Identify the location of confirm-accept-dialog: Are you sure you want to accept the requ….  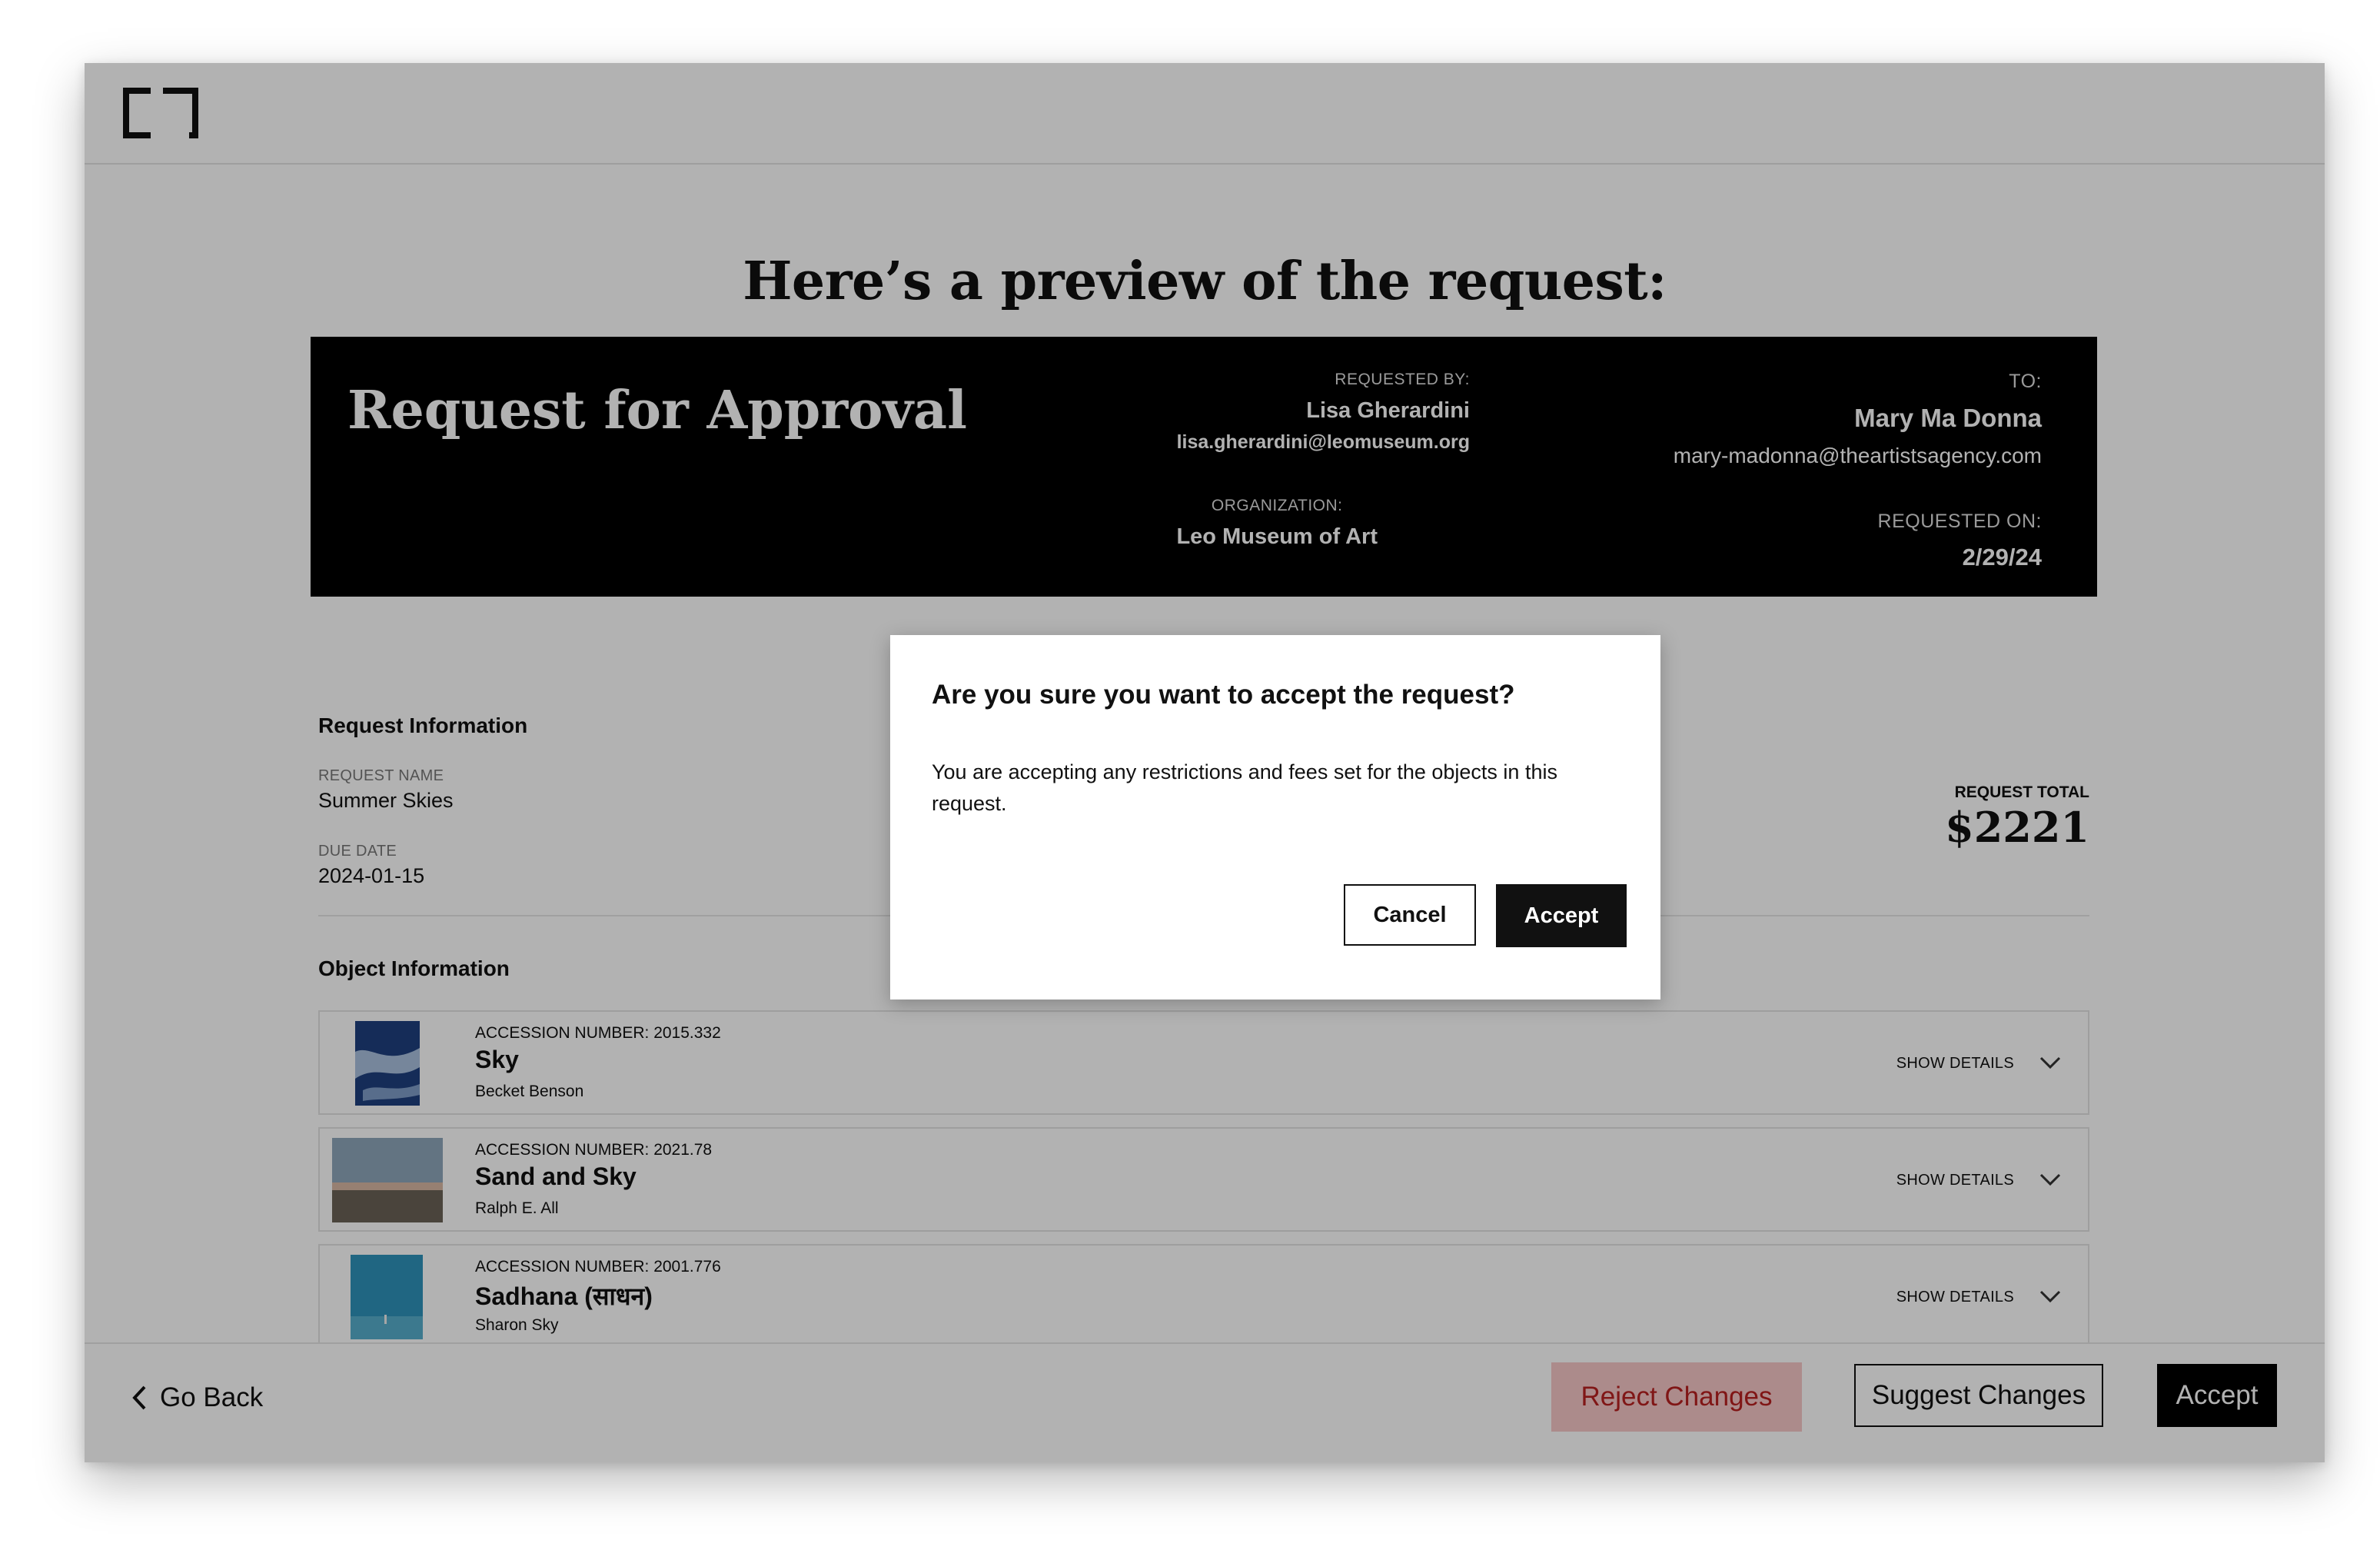
(1275, 817).